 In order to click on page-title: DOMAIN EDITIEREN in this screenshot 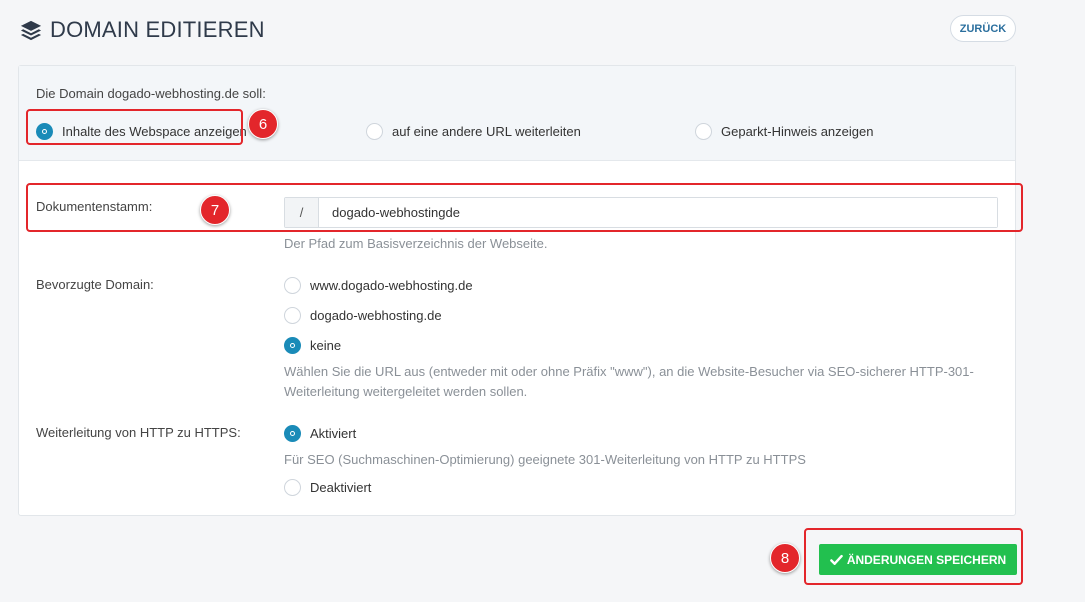, I will do `click(157, 29)`.